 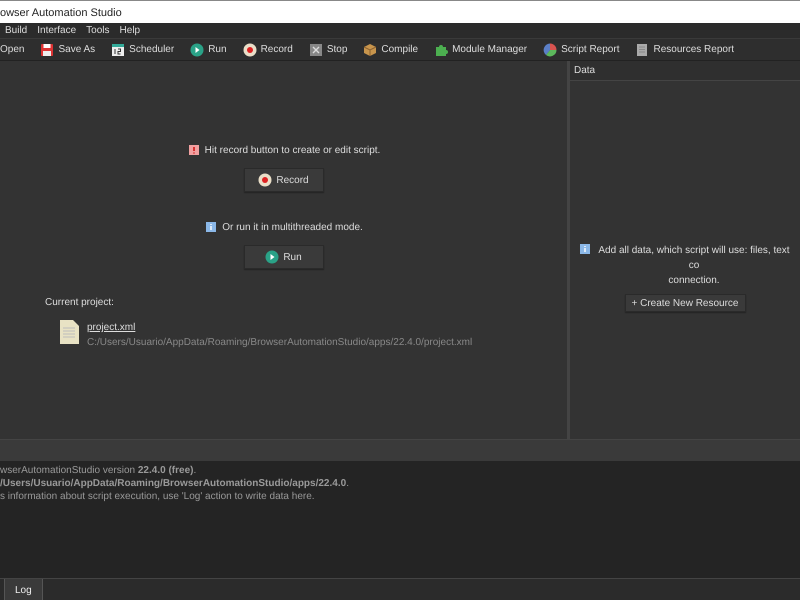 What do you see at coordinates (284, 180) in the screenshot?
I see `action-button: Record` at bounding box center [284, 180].